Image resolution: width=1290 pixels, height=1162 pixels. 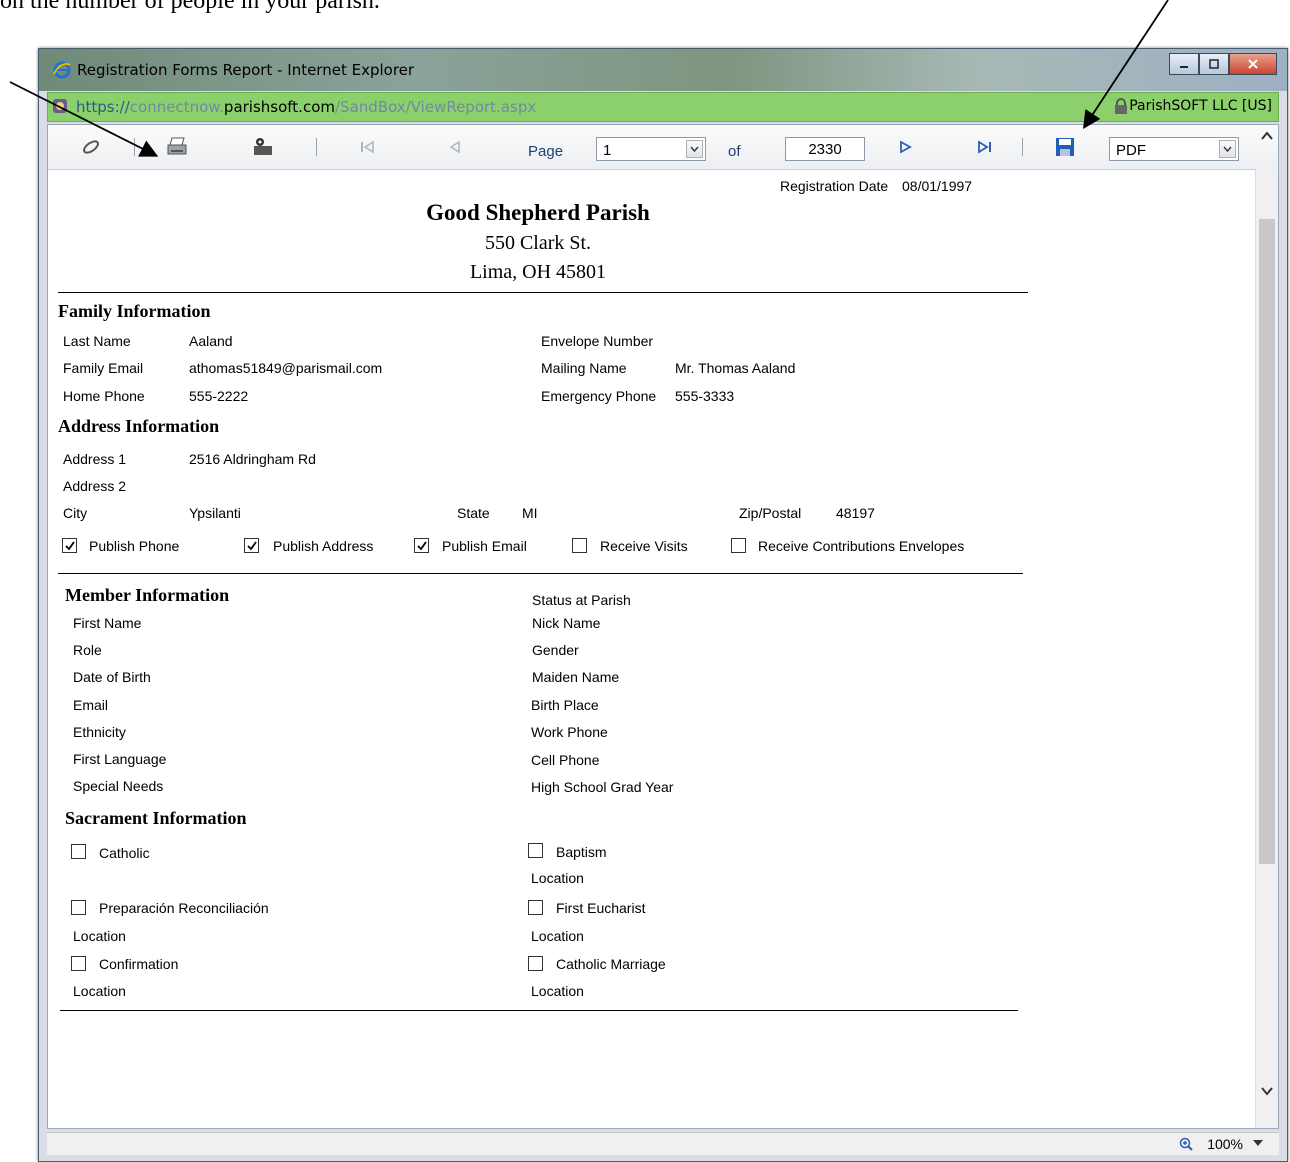 What do you see at coordinates (455, 147) in the screenshot?
I see `previous-page-icon` at bounding box center [455, 147].